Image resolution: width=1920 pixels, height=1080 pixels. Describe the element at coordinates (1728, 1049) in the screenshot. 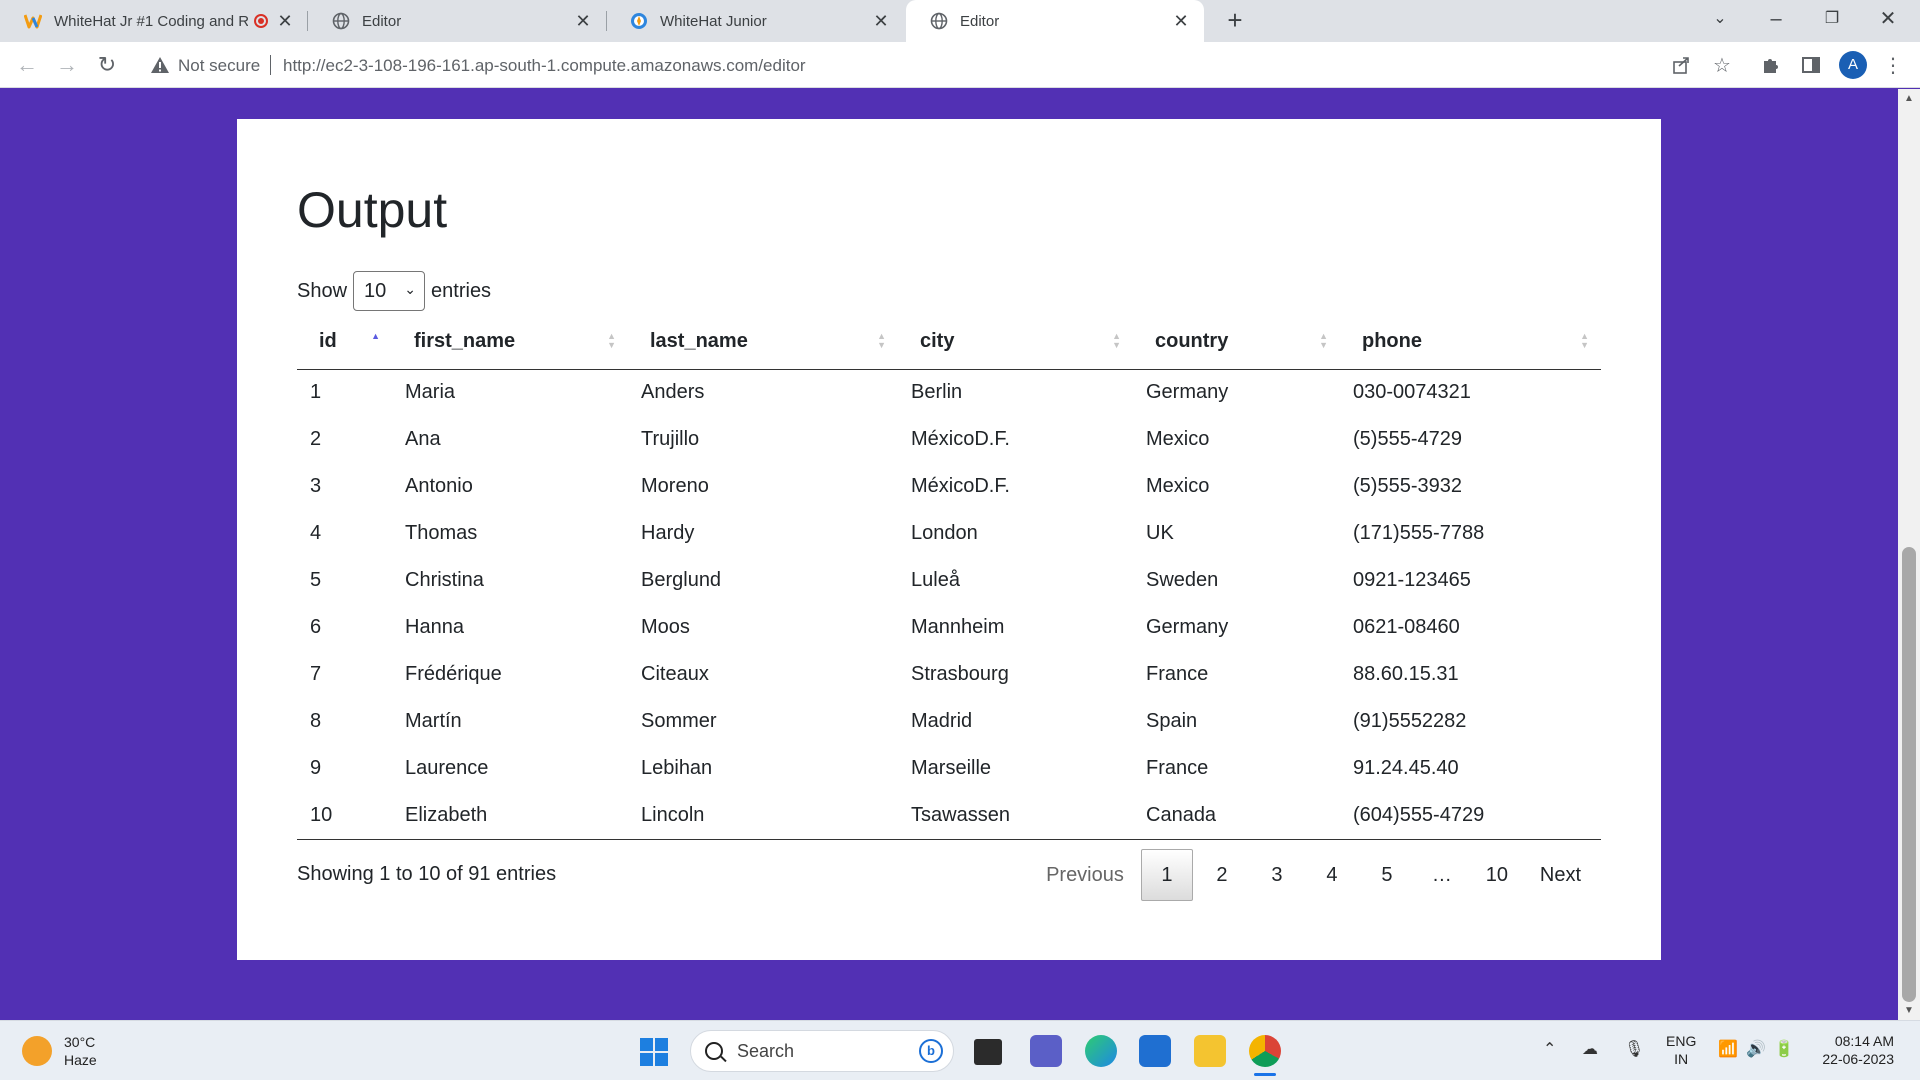

I see `wifi-icon: 📶` at that location.